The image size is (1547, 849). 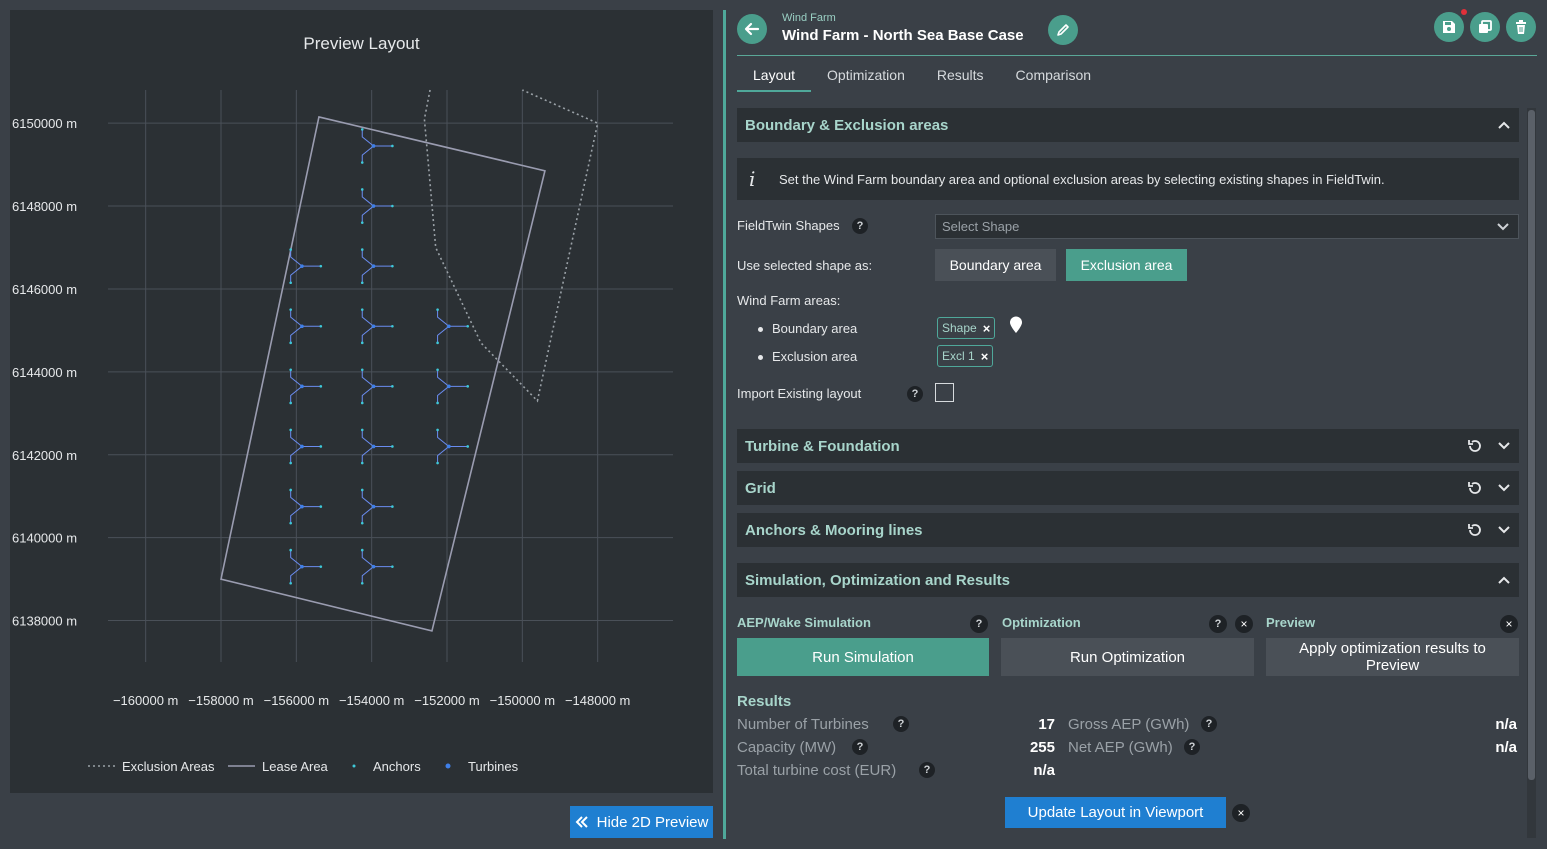 What do you see at coordinates (866, 75) in the screenshot?
I see `tab-optimization: Optimization` at bounding box center [866, 75].